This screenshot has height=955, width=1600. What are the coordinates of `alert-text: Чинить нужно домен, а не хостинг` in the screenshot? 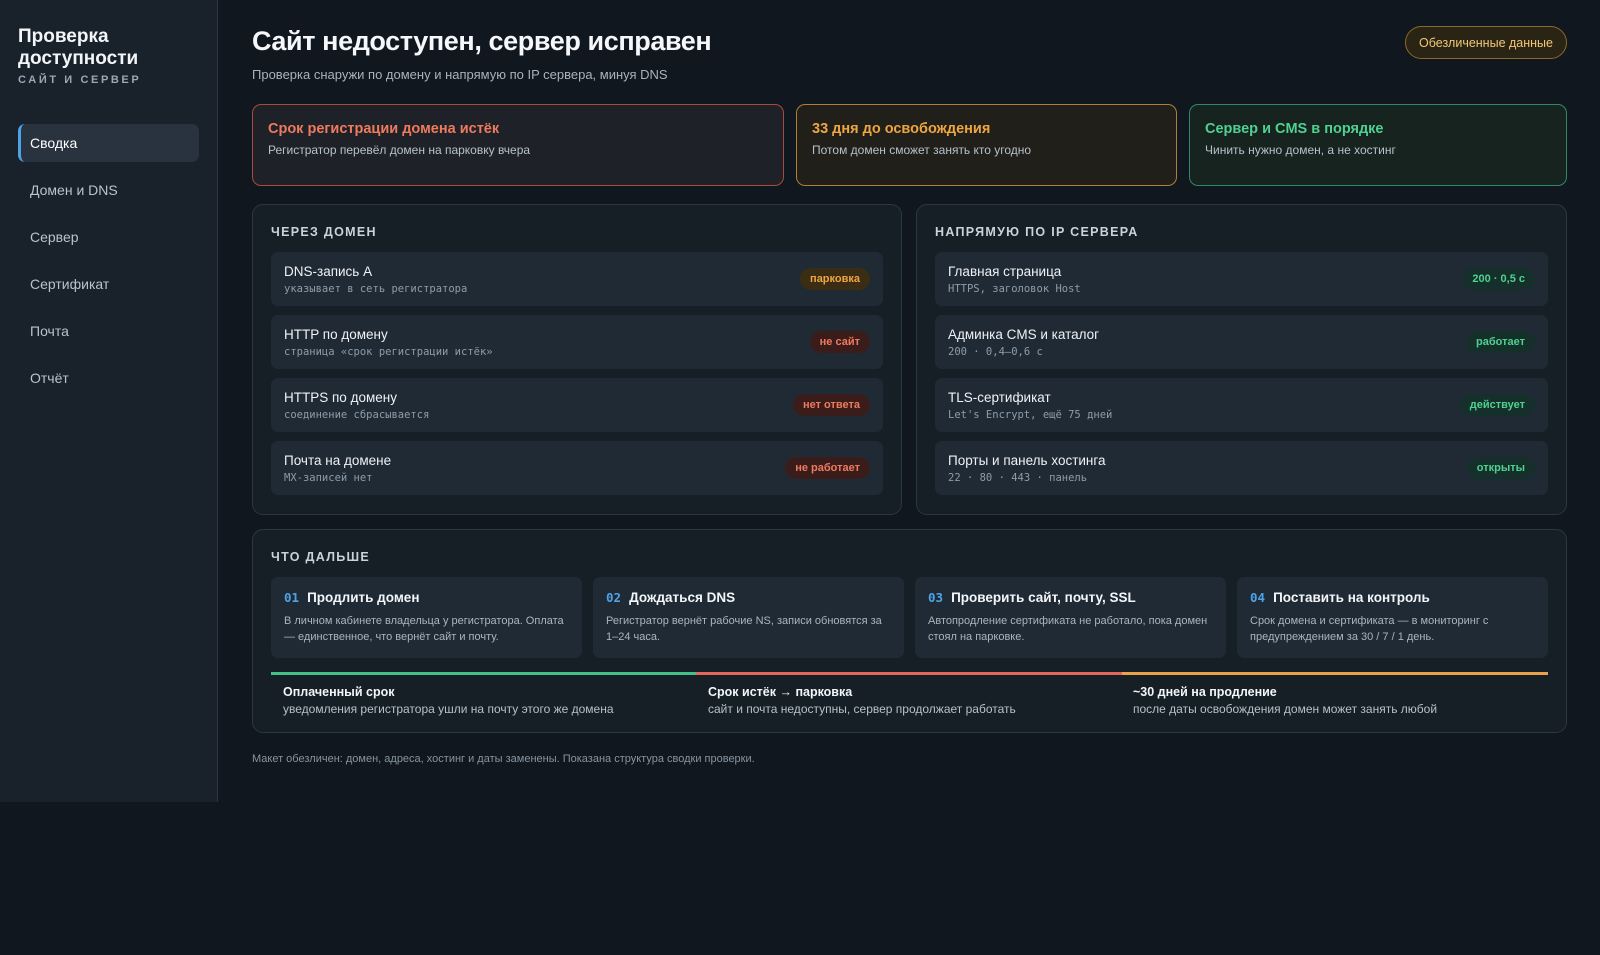 It's located at (1300, 150).